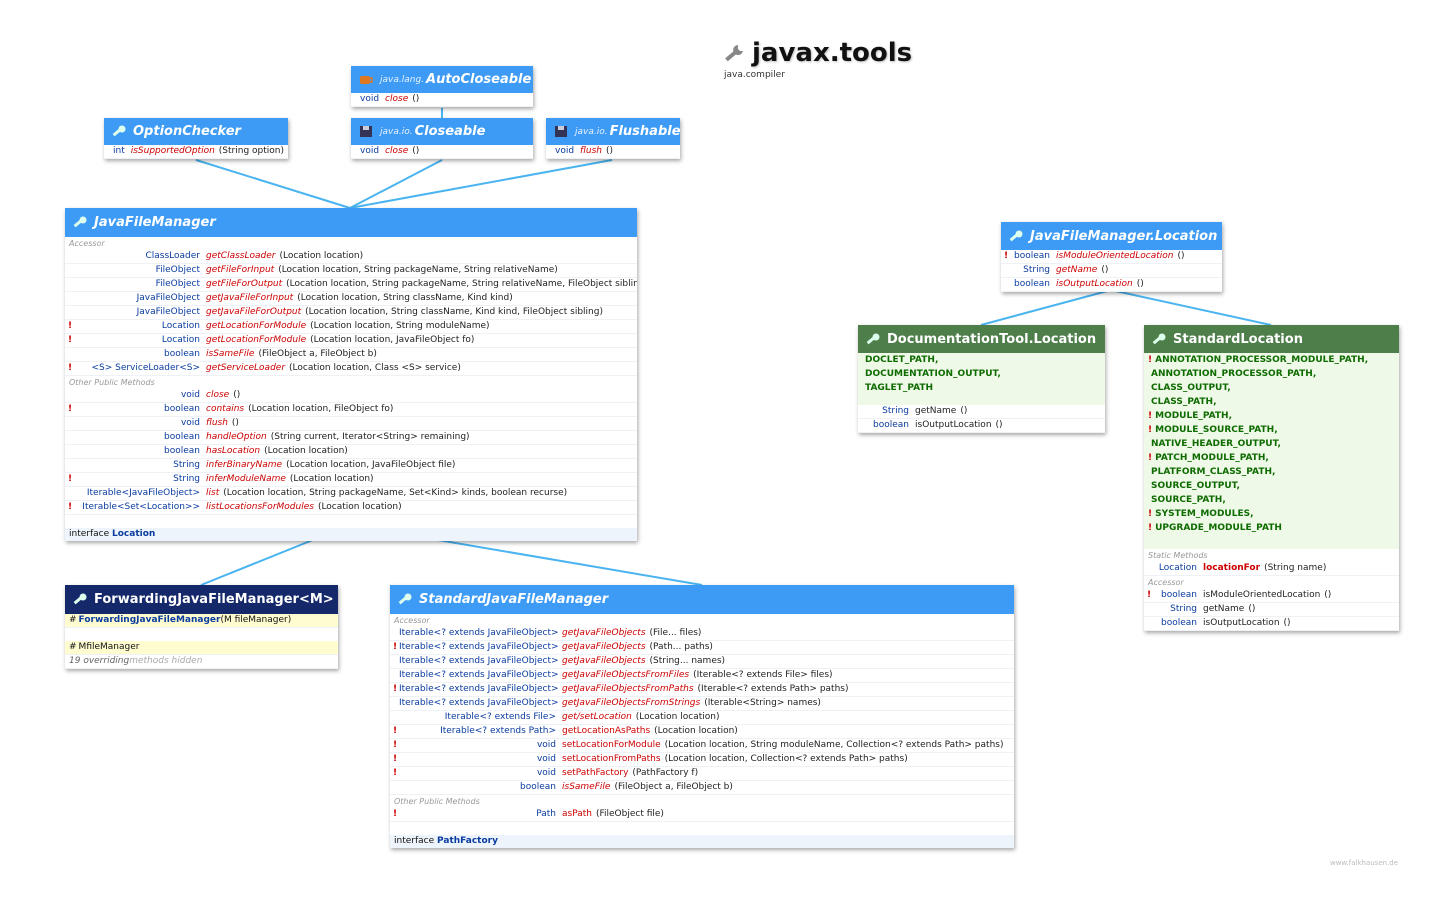 This screenshot has height=909, width=1455. I want to click on flushable-box: java.io. Flushable void flush (), so click(613, 138).